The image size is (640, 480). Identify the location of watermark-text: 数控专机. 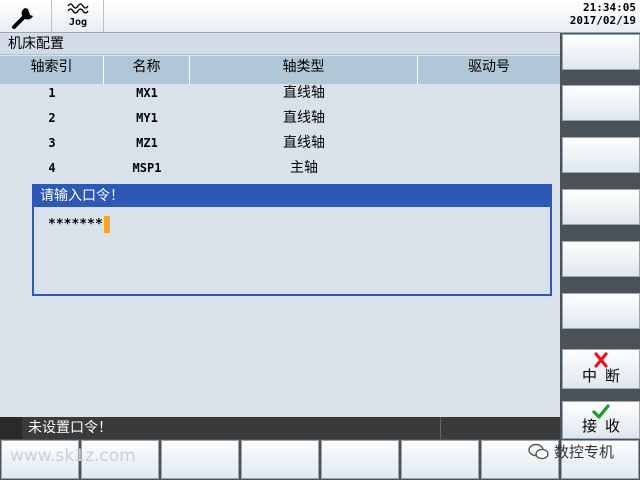
(584, 452).